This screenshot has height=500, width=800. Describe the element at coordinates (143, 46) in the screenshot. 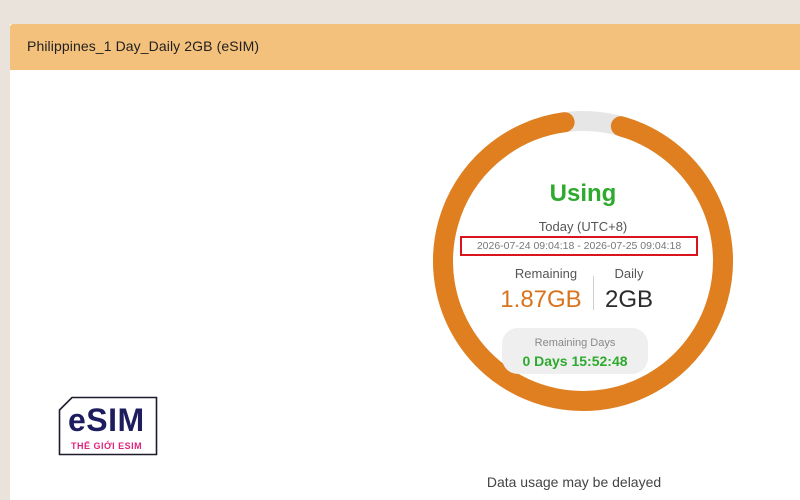

I see `plan-title: Philippines_1 Day_Daily 2GB (eSIM)` at that location.